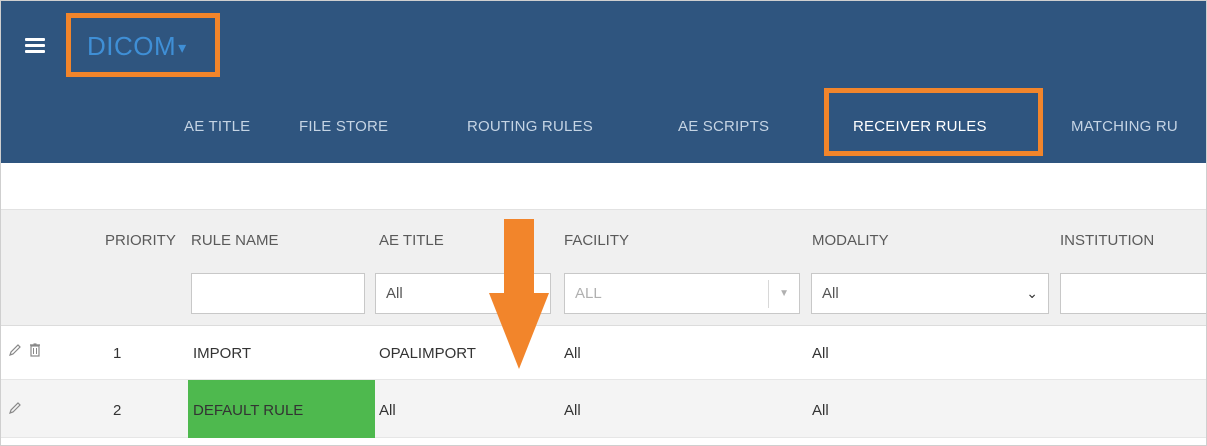 Image resolution: width=1207 pixels, height=446 pixels. I want to click on tab-file-store: FILE STORE, so click(343, 126).